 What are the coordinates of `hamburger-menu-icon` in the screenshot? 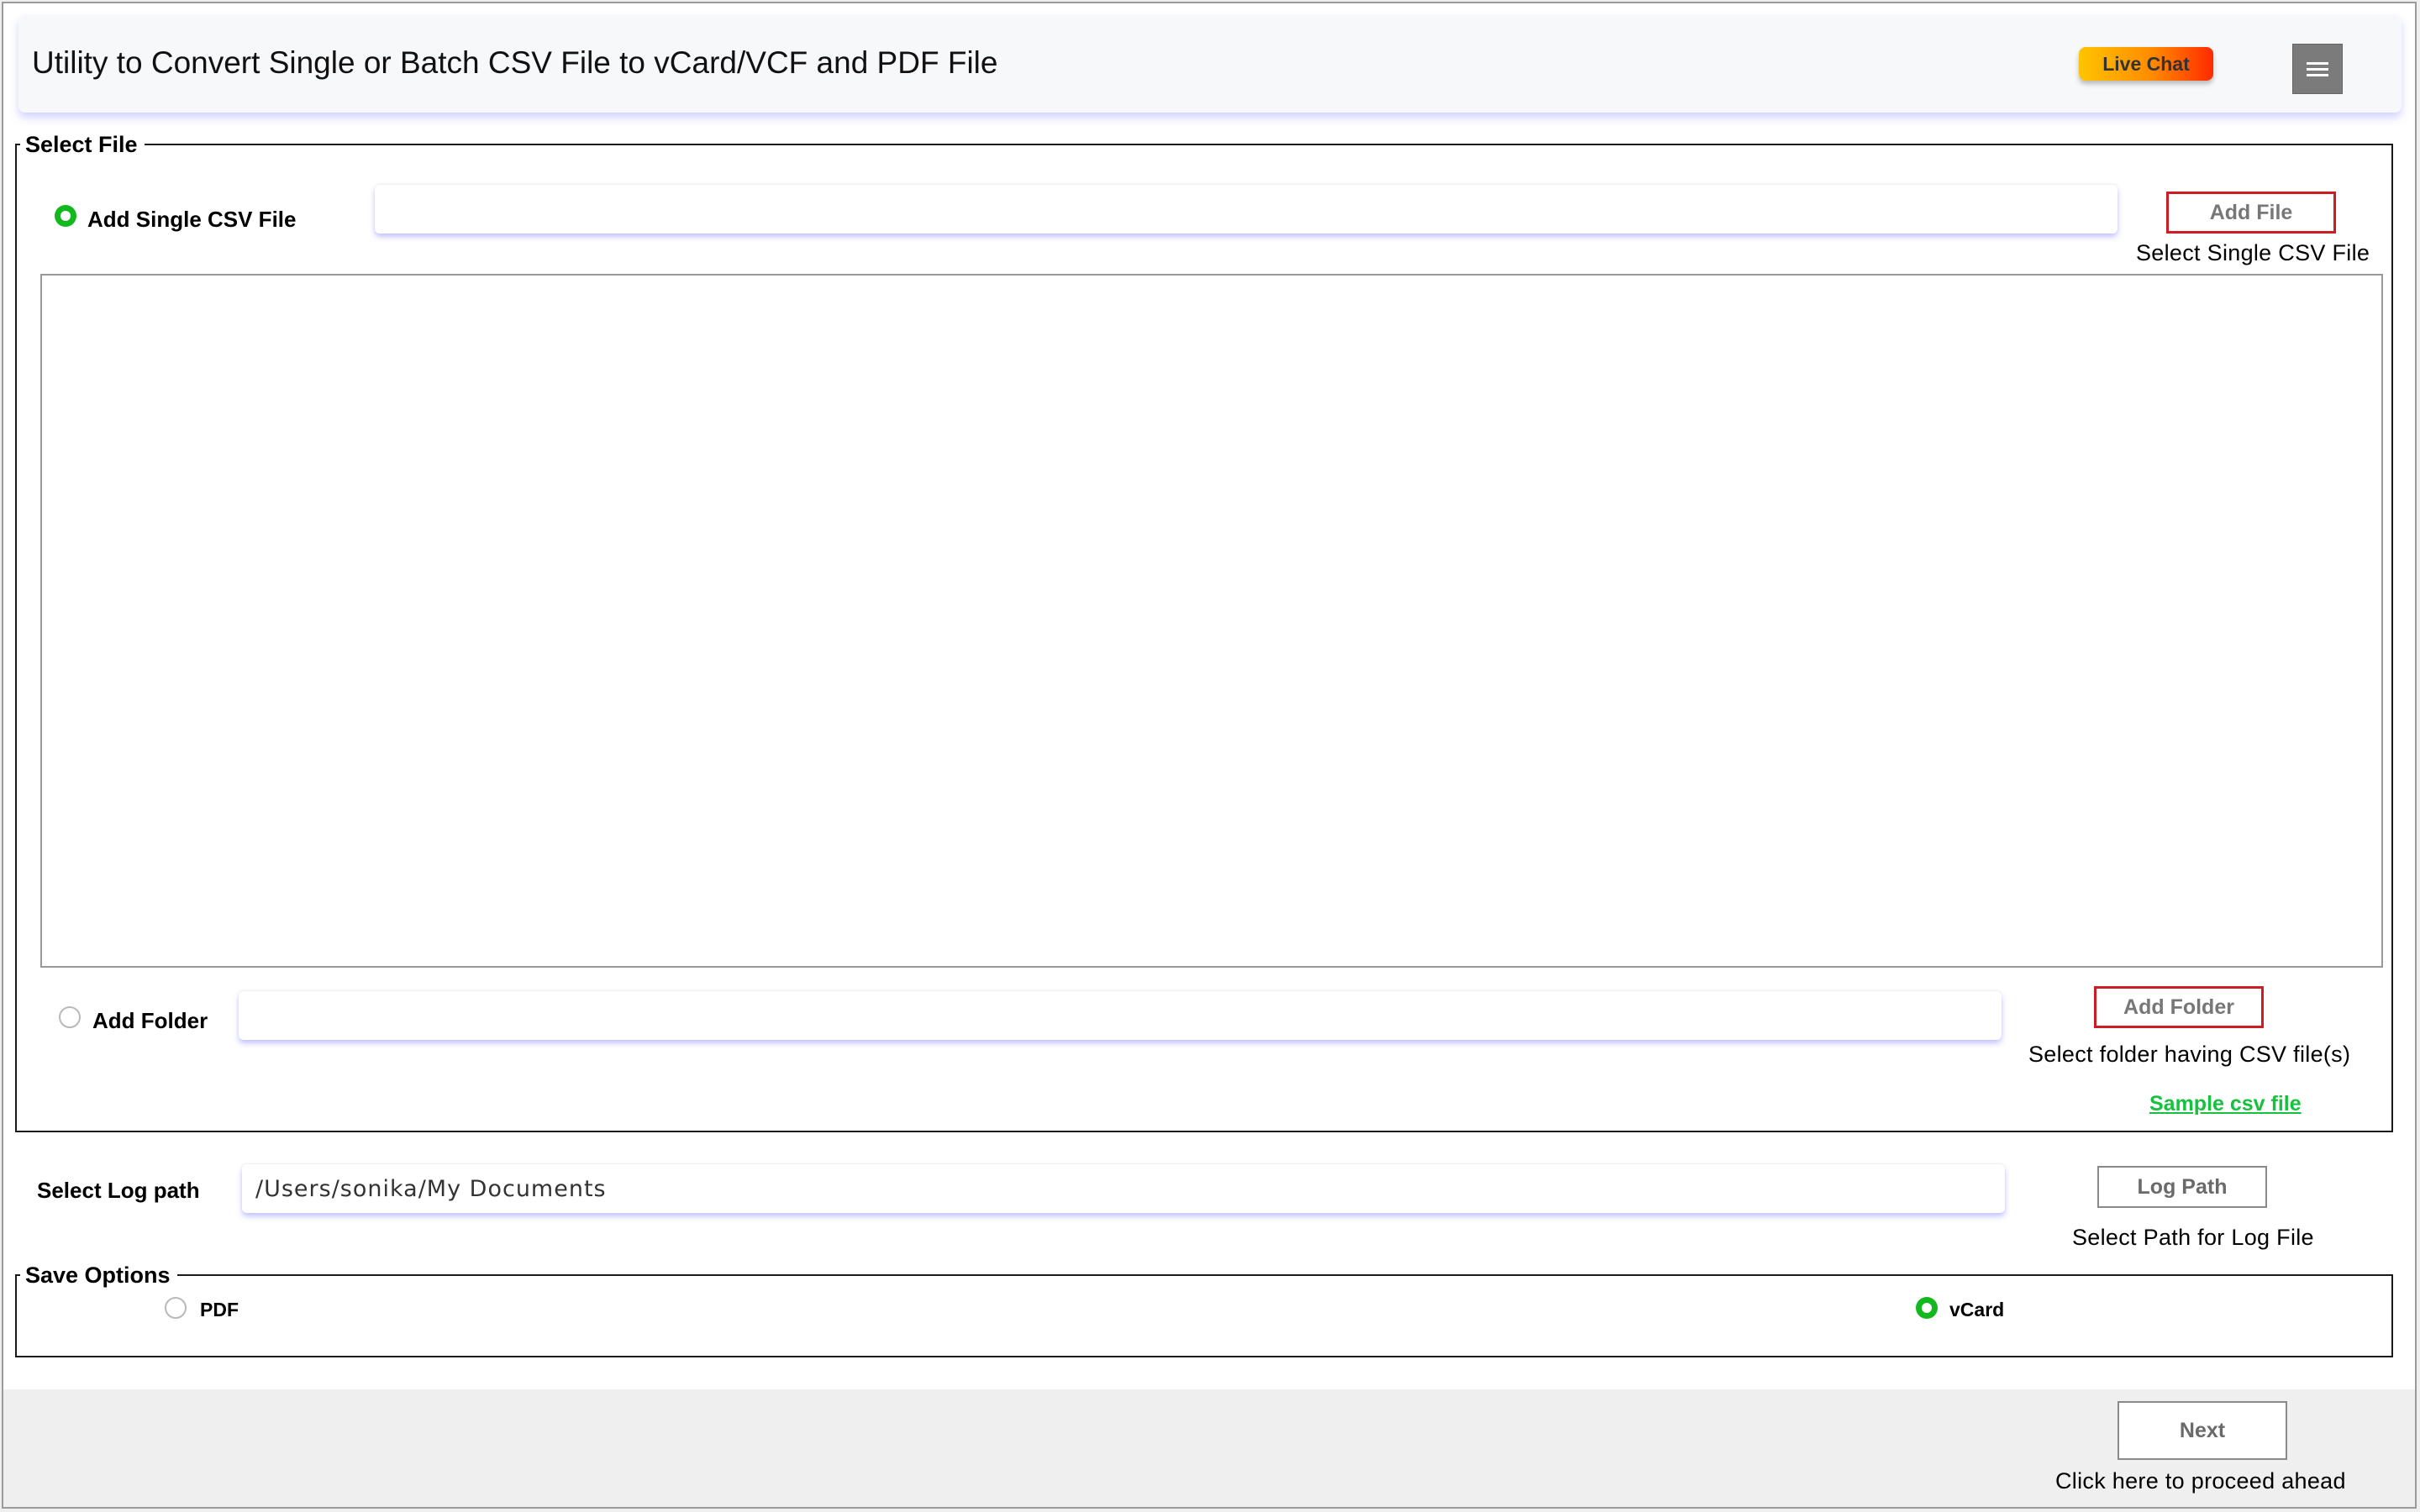 It's located at (2317, 68).